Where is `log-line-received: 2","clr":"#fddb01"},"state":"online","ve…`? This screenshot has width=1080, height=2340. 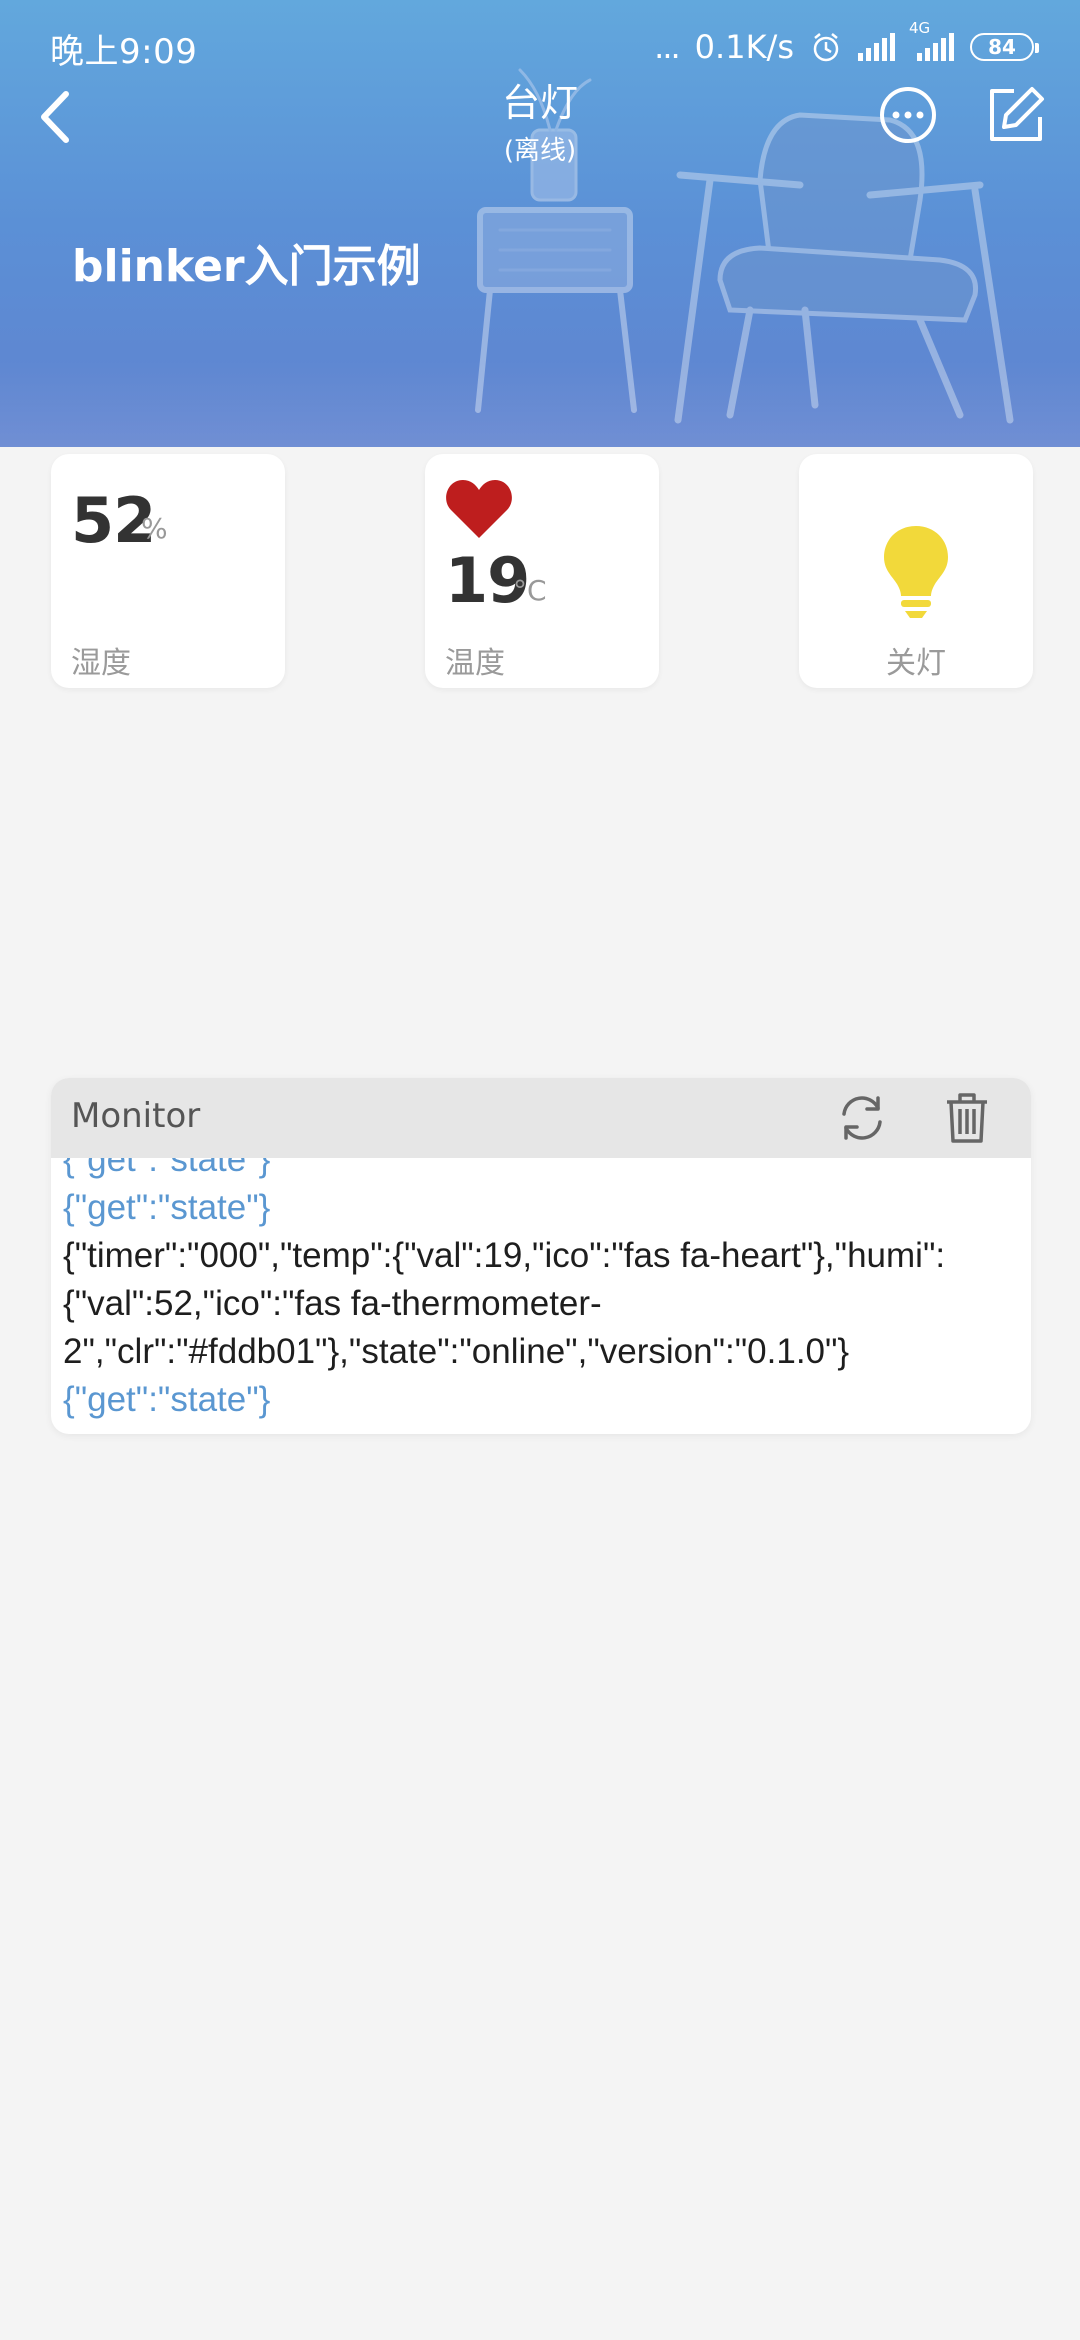
log-line-received: 2","clr":"#fddb01"},"state":"online","ve… is located at coordinates (456, 1351).